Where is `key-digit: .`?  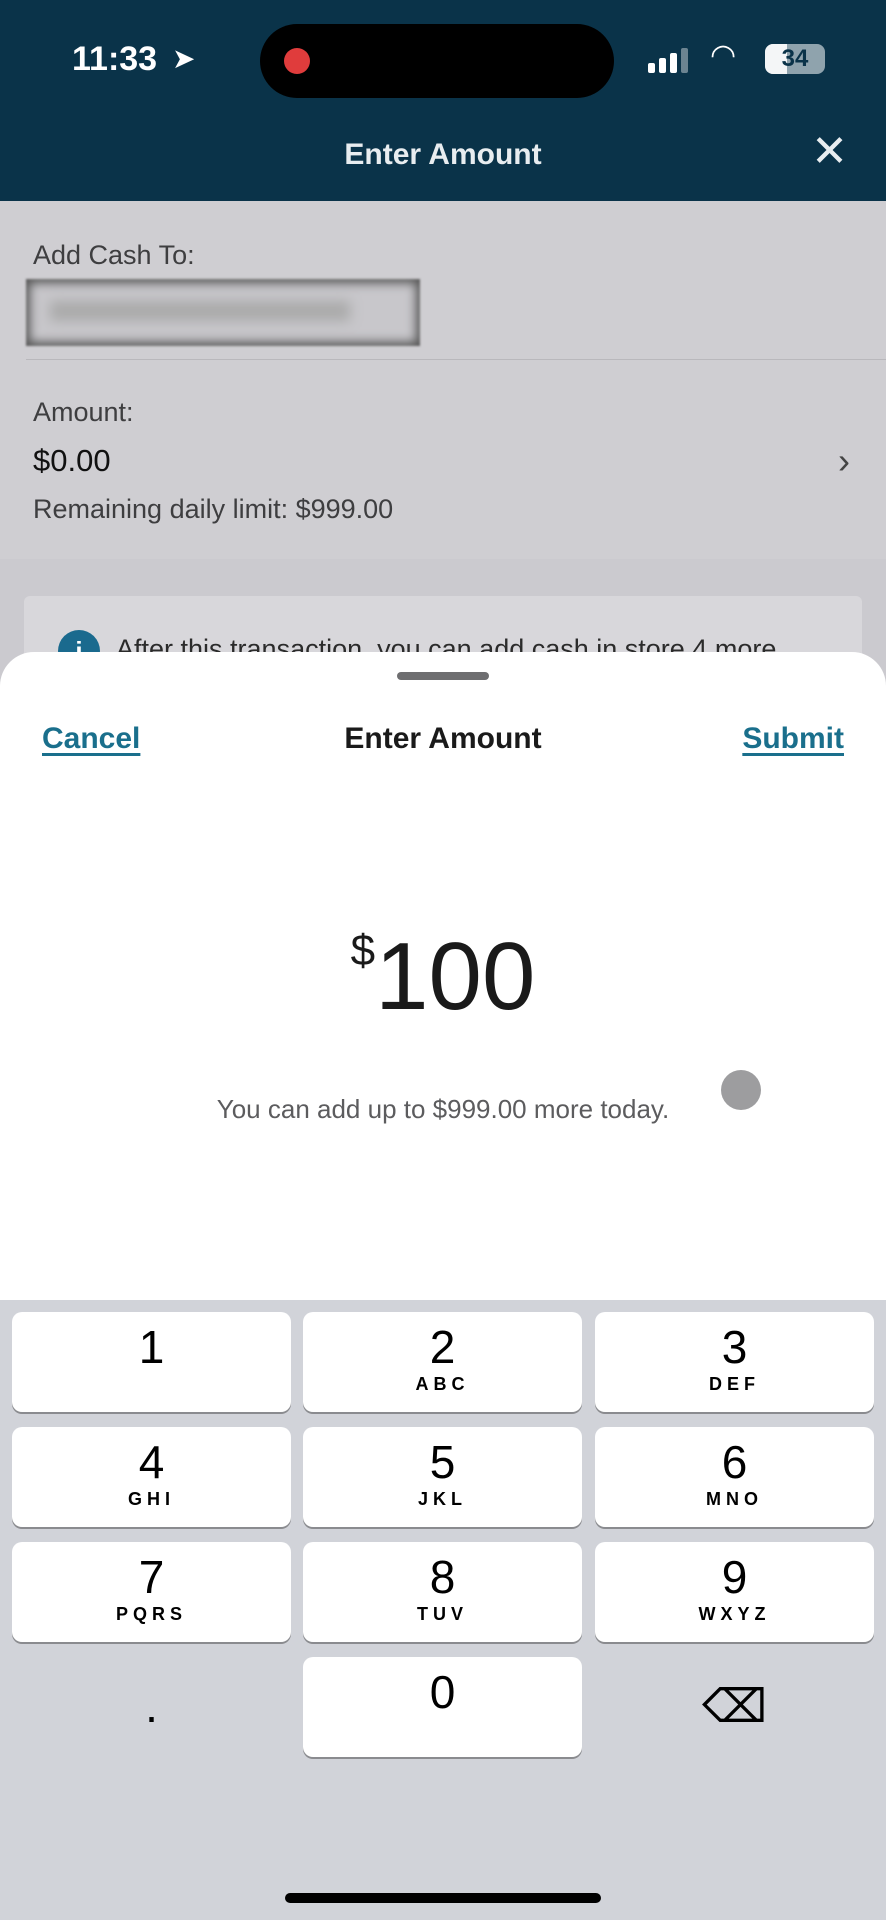 key-digit: . is located at coordinates (151, 1706).